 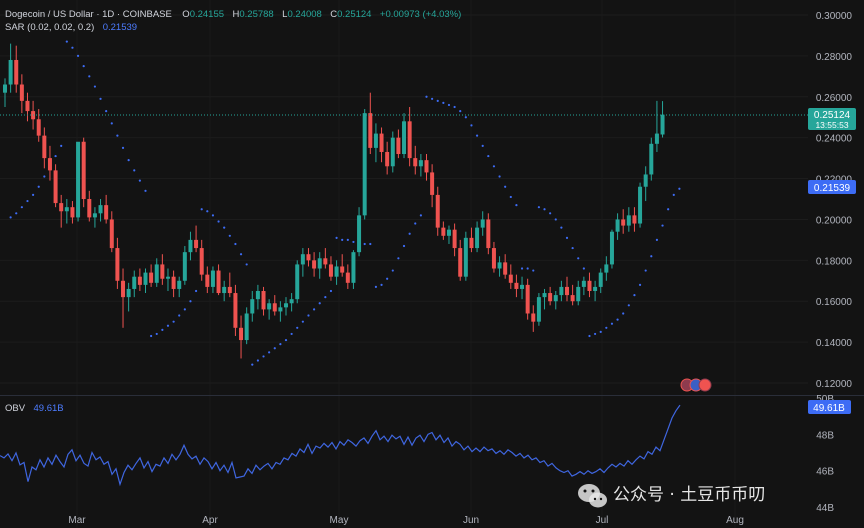 What do you see at coordinates (831, 125) in the screenshot?
I see `countdown-text: 13:55:53` at bounding box center [831, 125].